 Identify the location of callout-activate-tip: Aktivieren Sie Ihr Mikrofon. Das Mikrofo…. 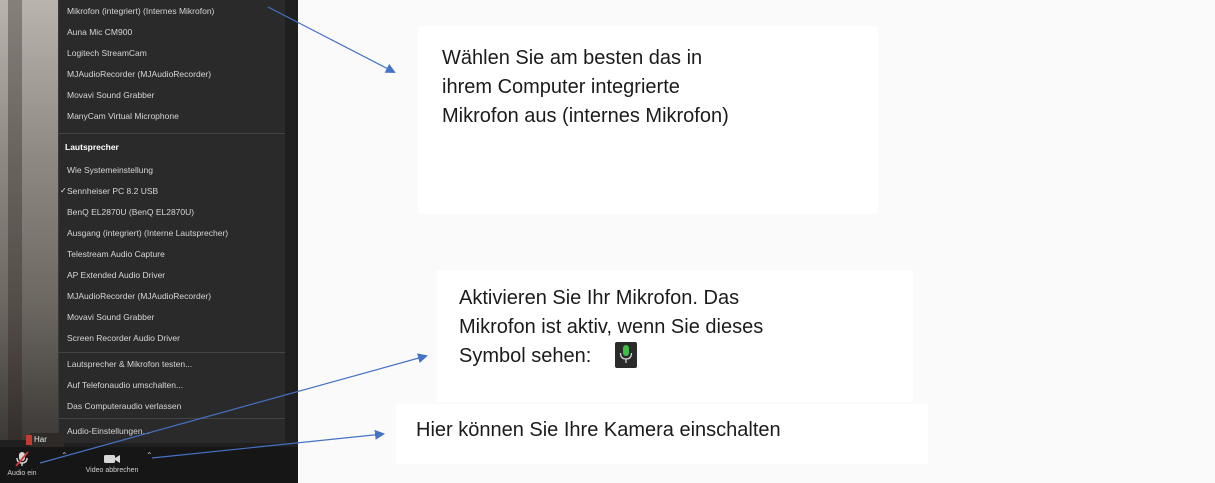
(675, 336).